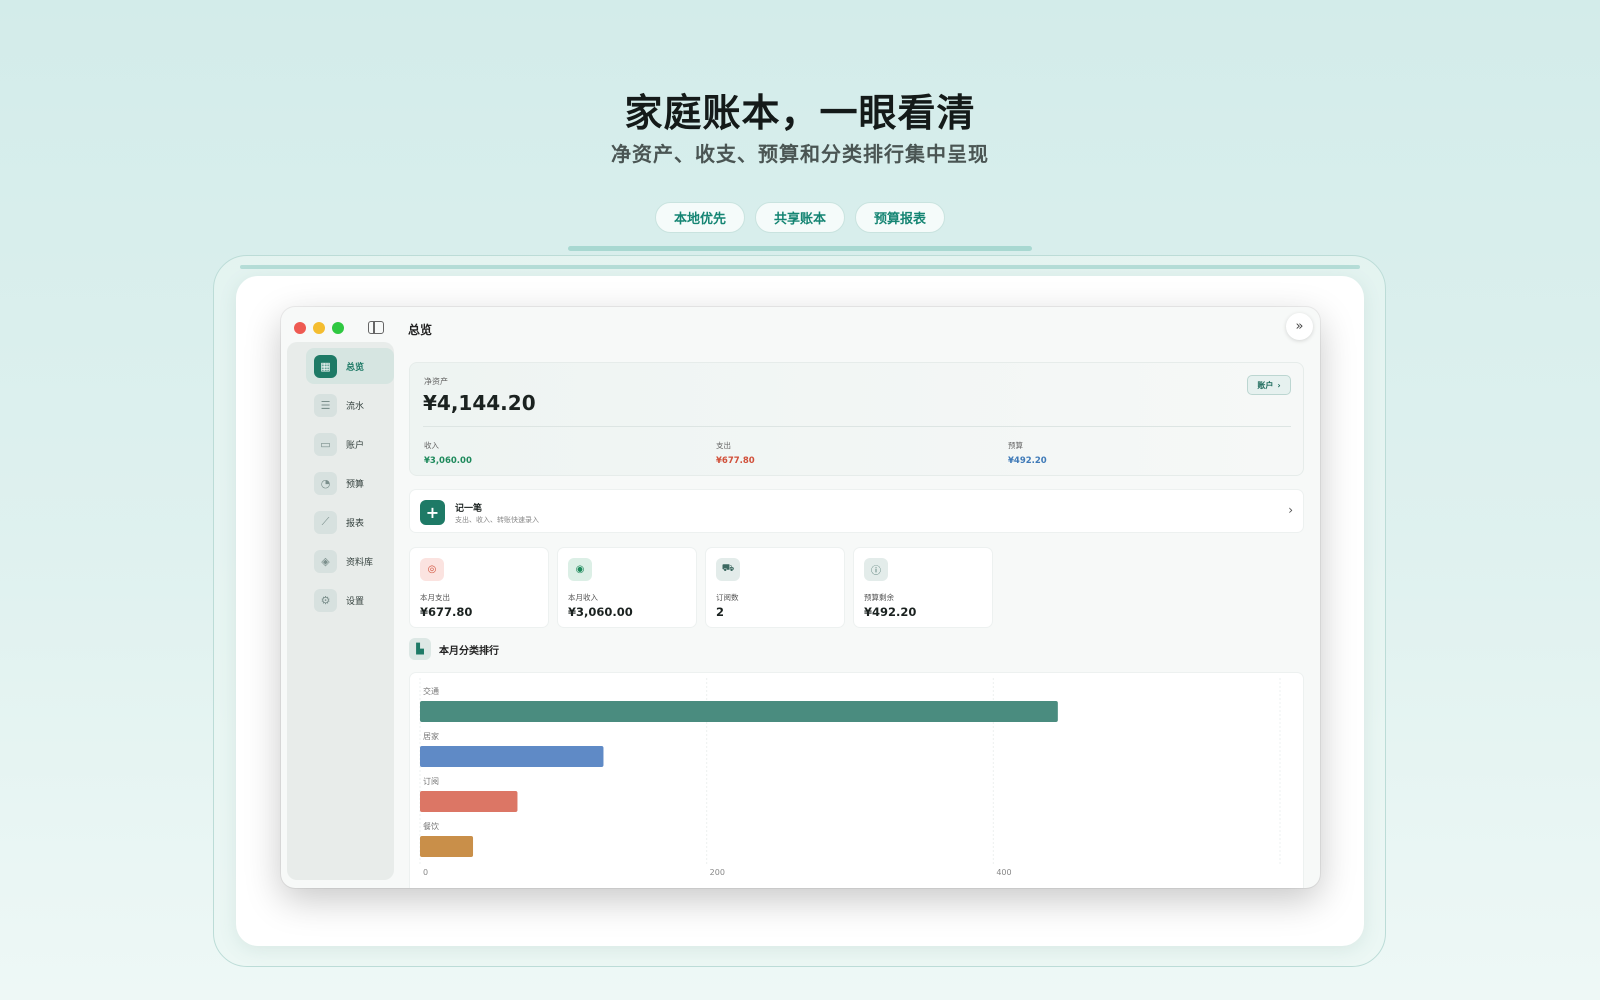 The width and height of the screenshot is (1600, 1000). Describe the element at coordinates (717, 872) in the screenshot. I see `x-tick-label: 200` at that location.